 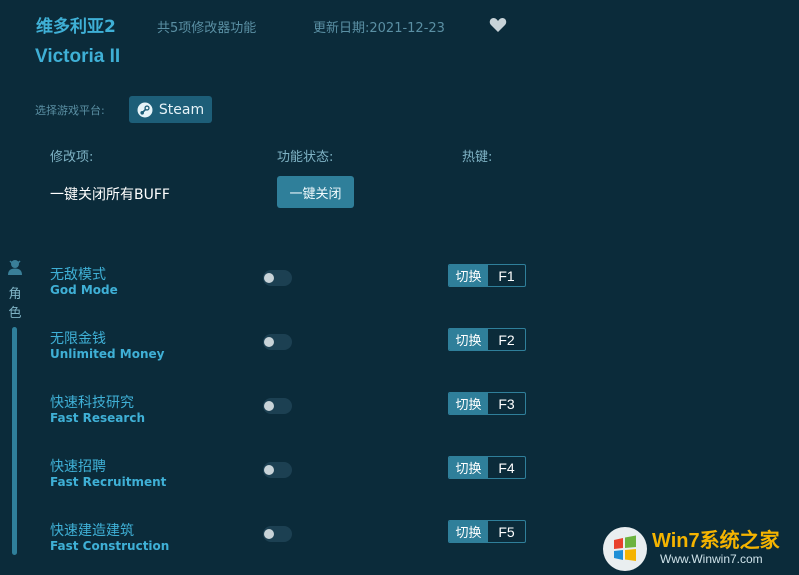 I want to click on hotkey-key: F3, so click(x=506, y=403).